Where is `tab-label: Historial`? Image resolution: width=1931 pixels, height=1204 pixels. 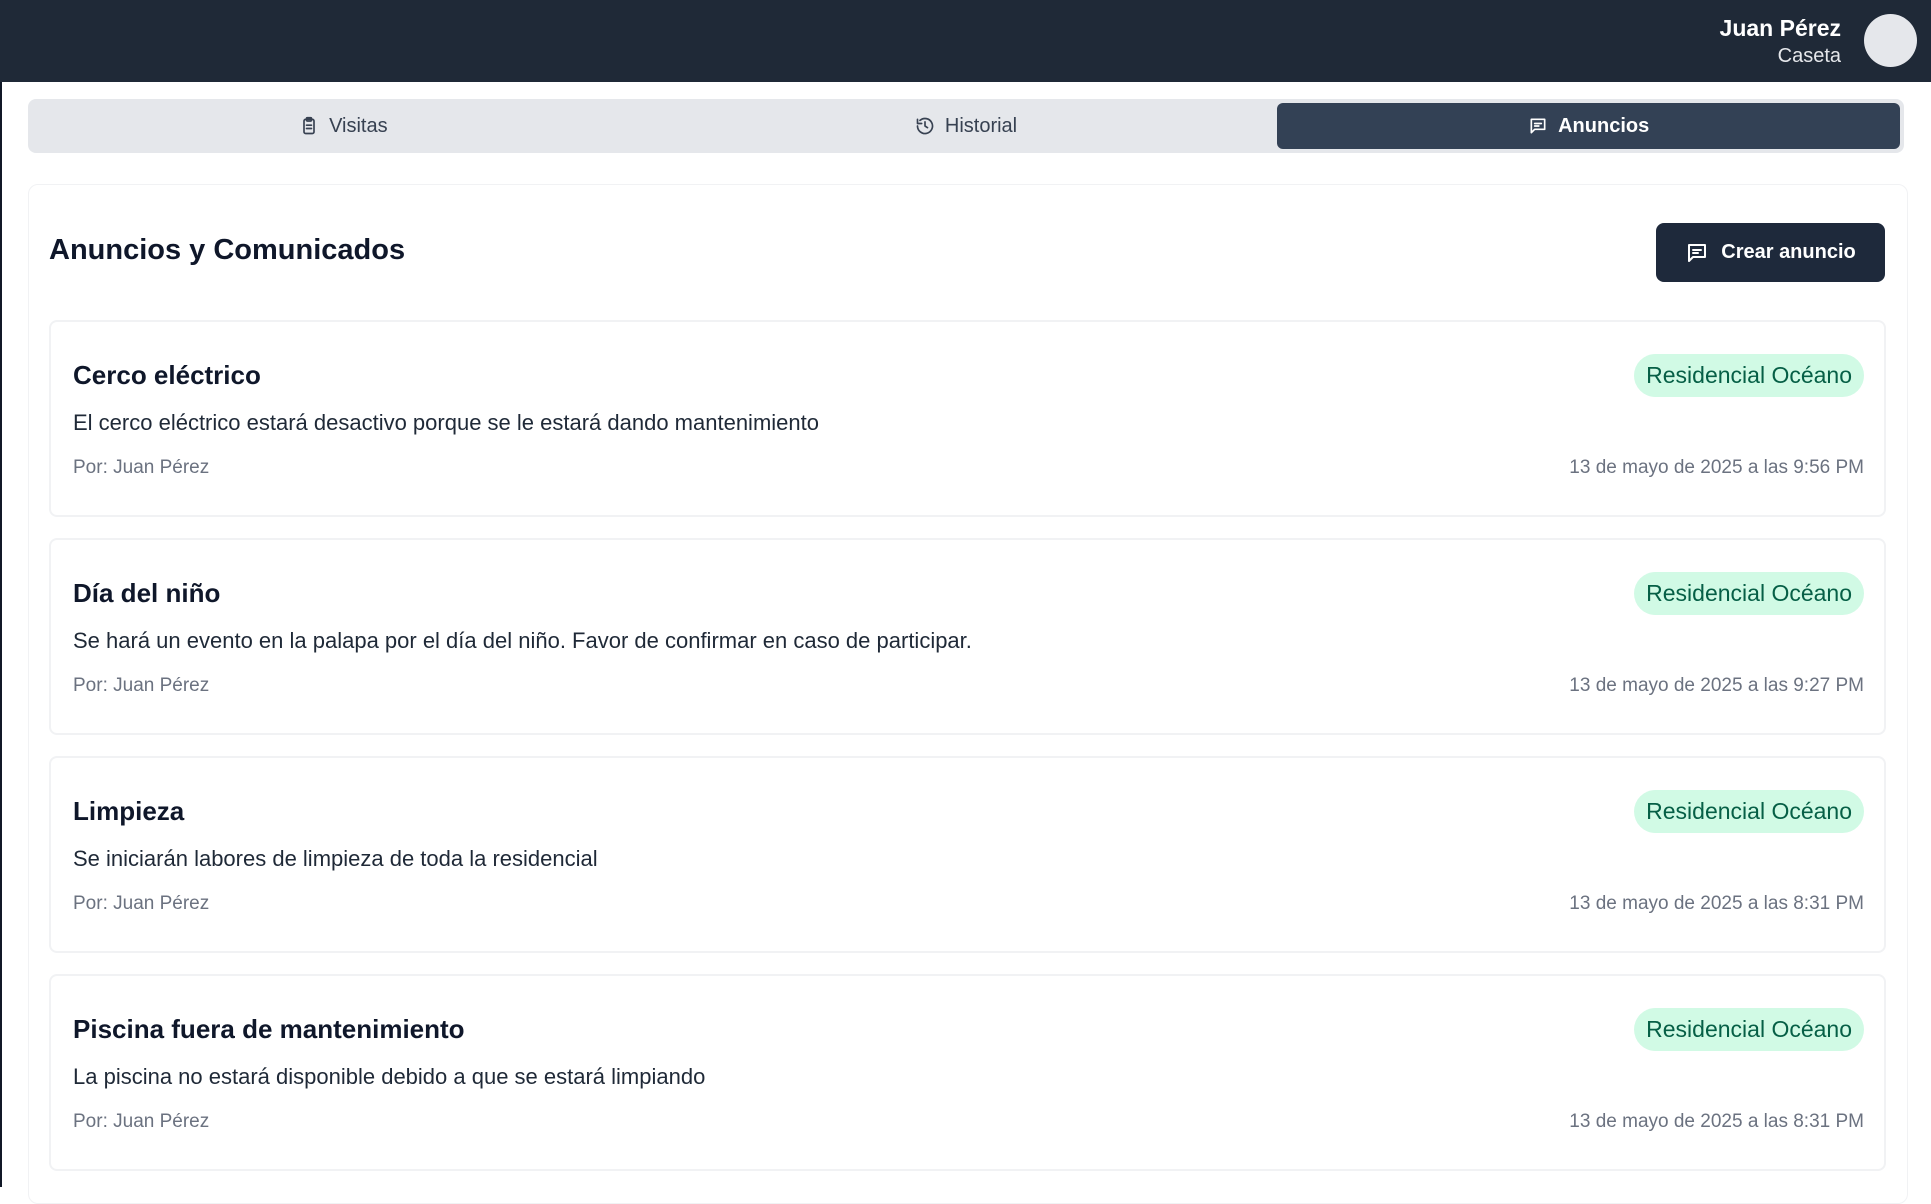
tab-label: Historial is located at coordinates (981, 125).